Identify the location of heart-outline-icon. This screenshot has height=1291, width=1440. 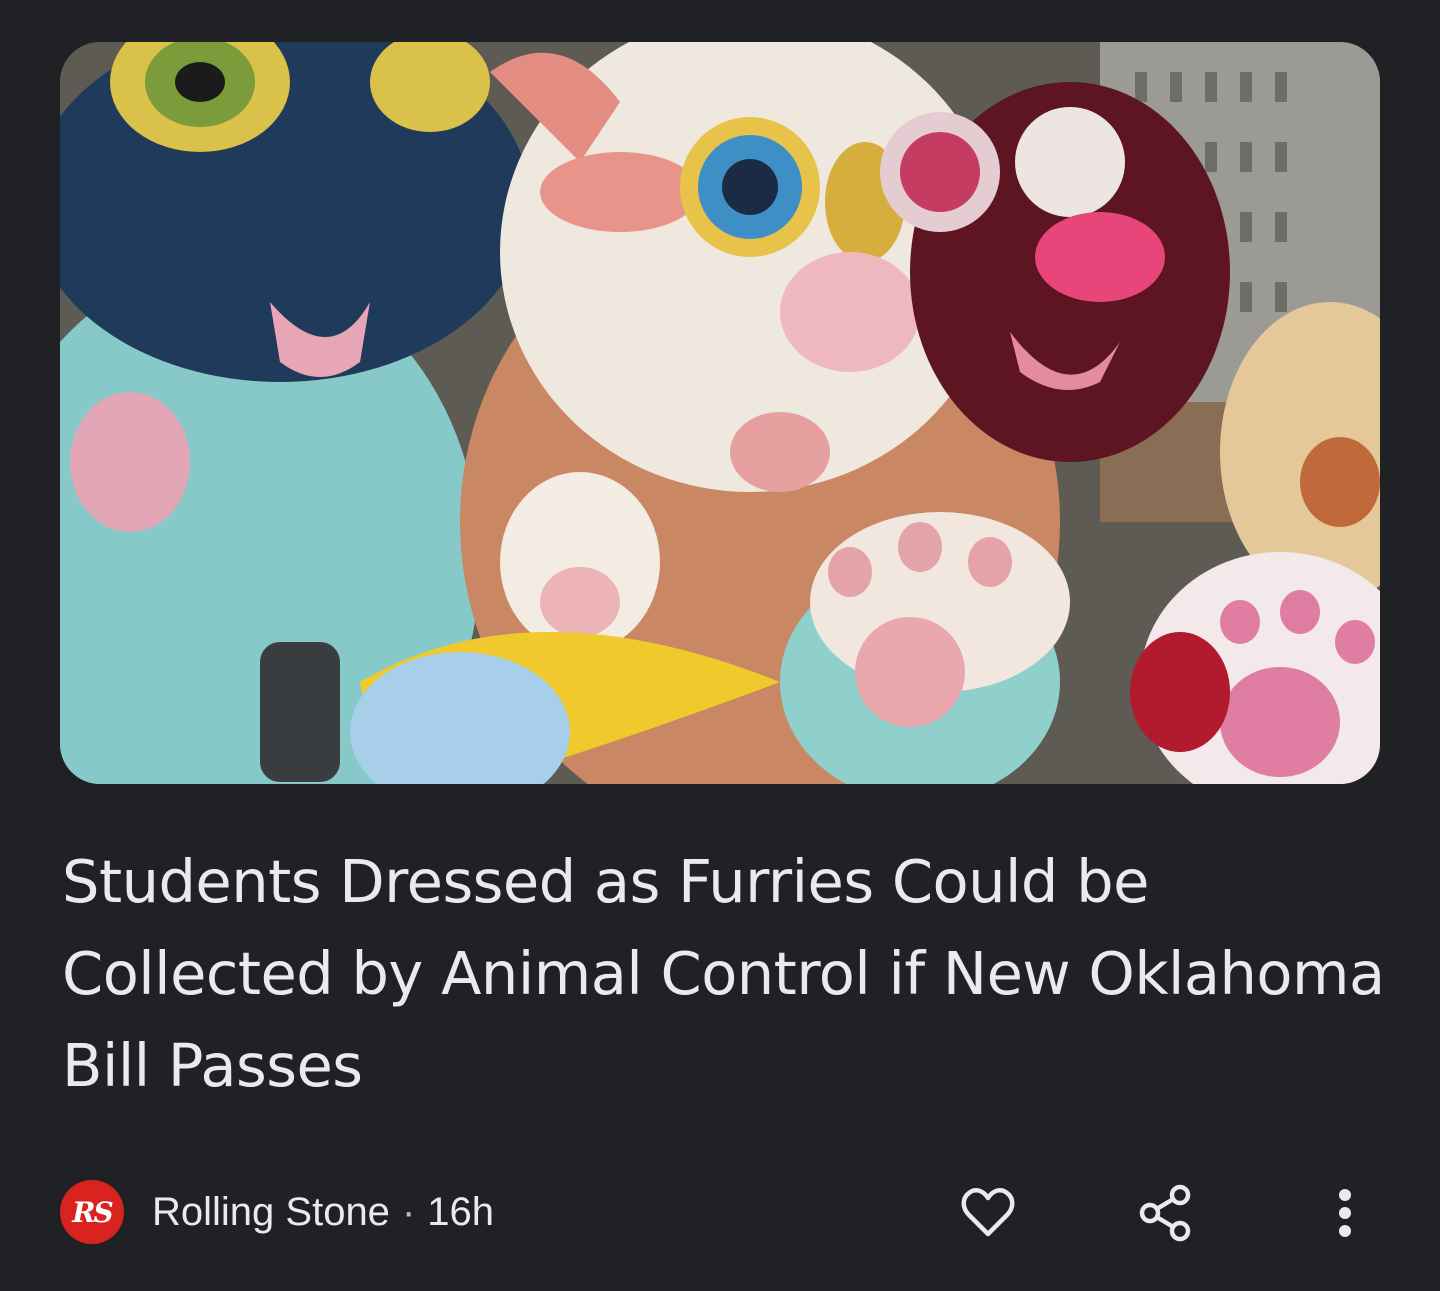
(988, 1212).